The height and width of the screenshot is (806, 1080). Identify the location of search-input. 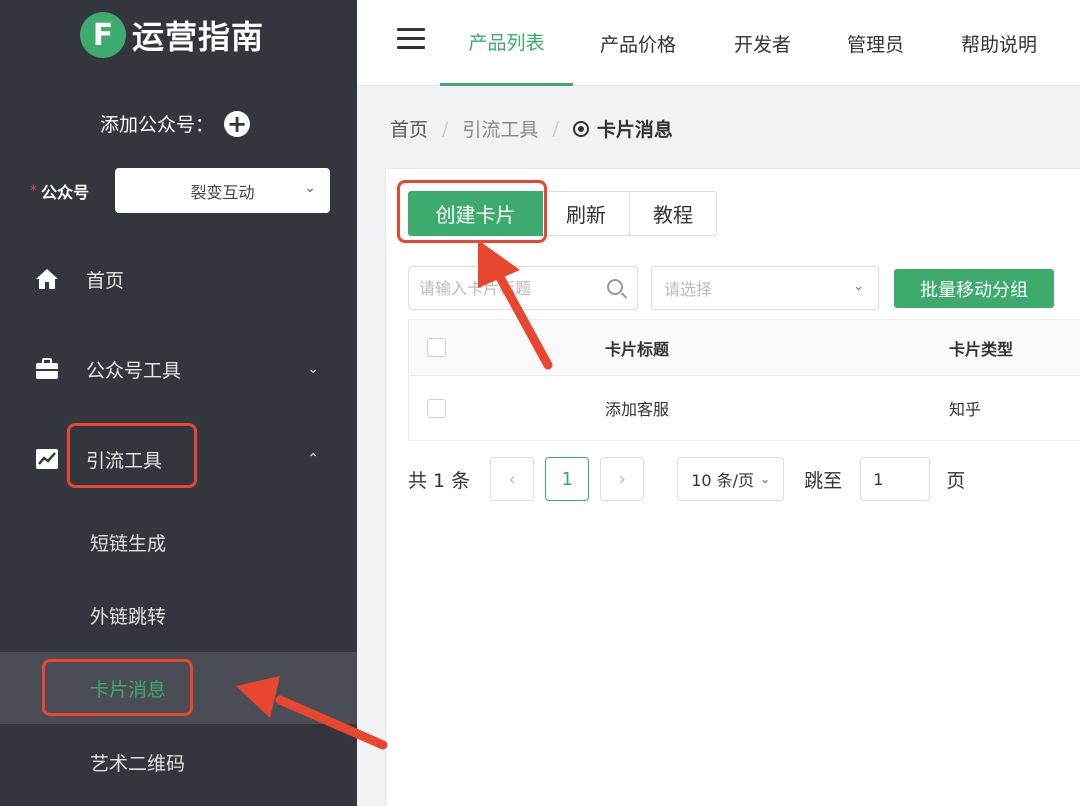
(504, 288).